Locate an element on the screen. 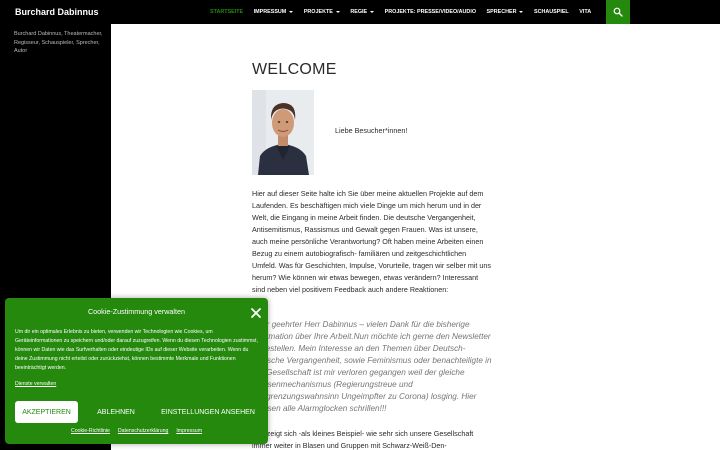  nav-item-label: IMPRESSUM is located at coordinates (270, 12).